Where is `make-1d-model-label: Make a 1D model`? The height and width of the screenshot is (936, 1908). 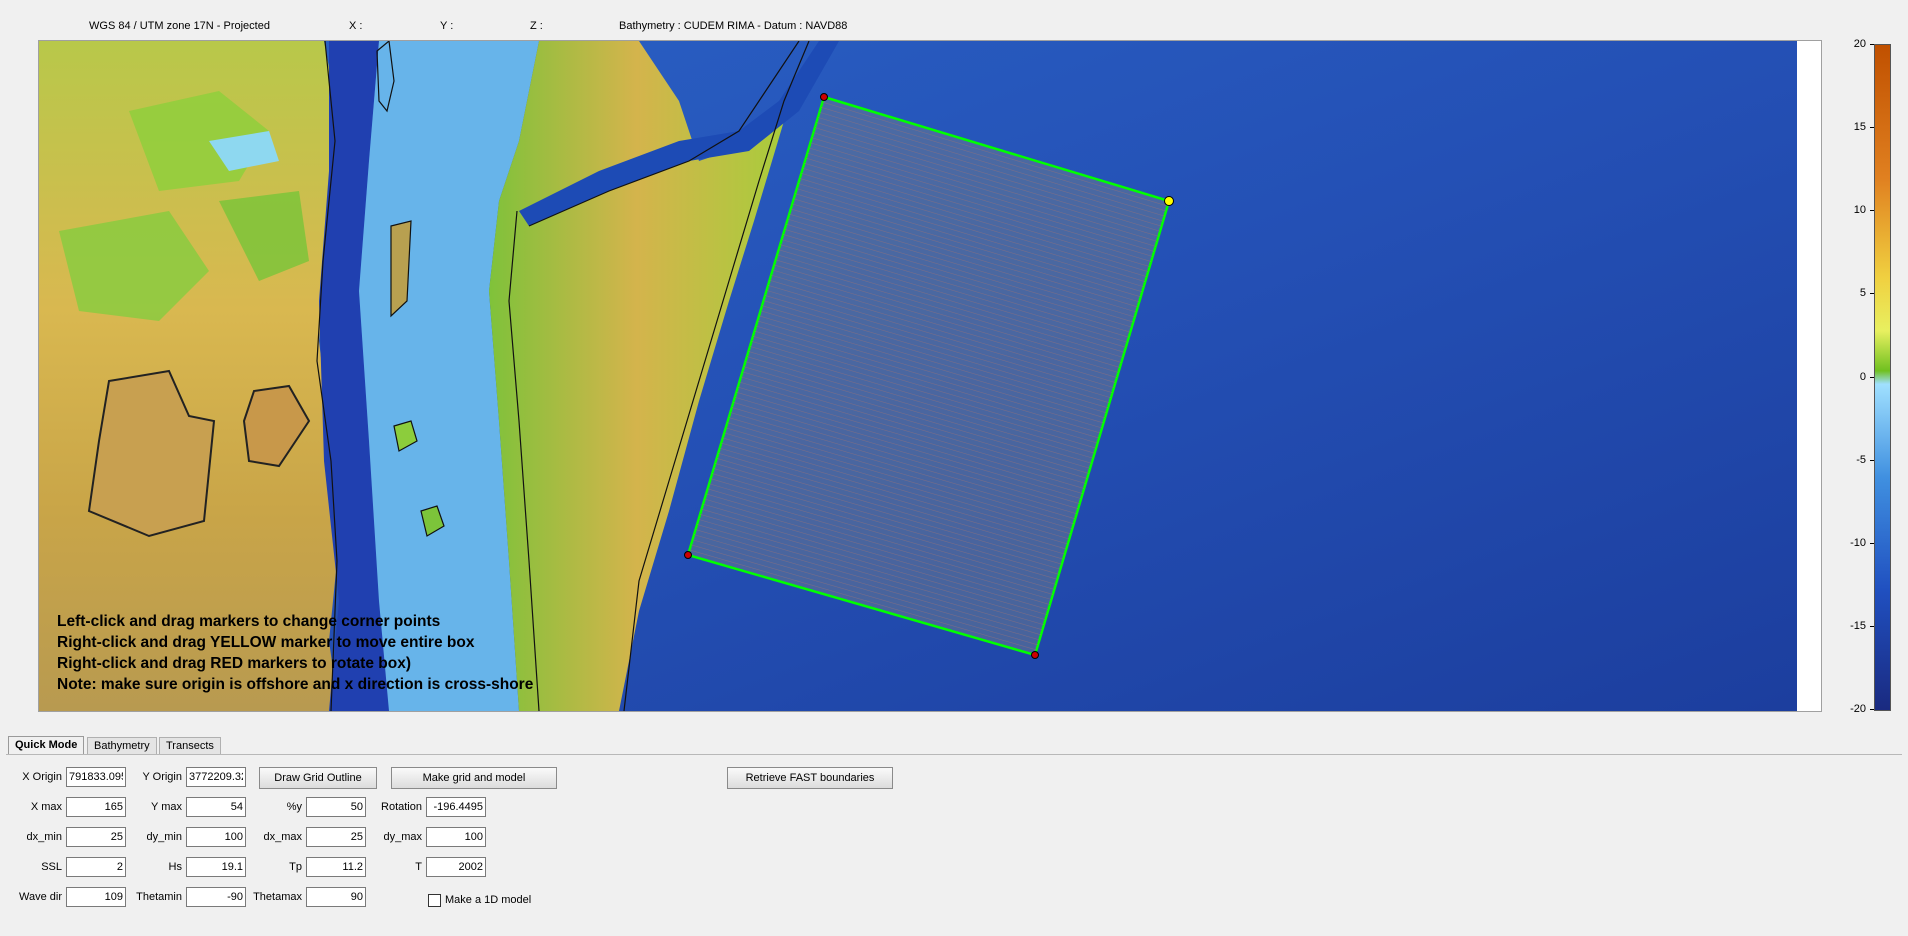
make-1d-model-label: Make a 1D model is located at coordinates (488, 900).